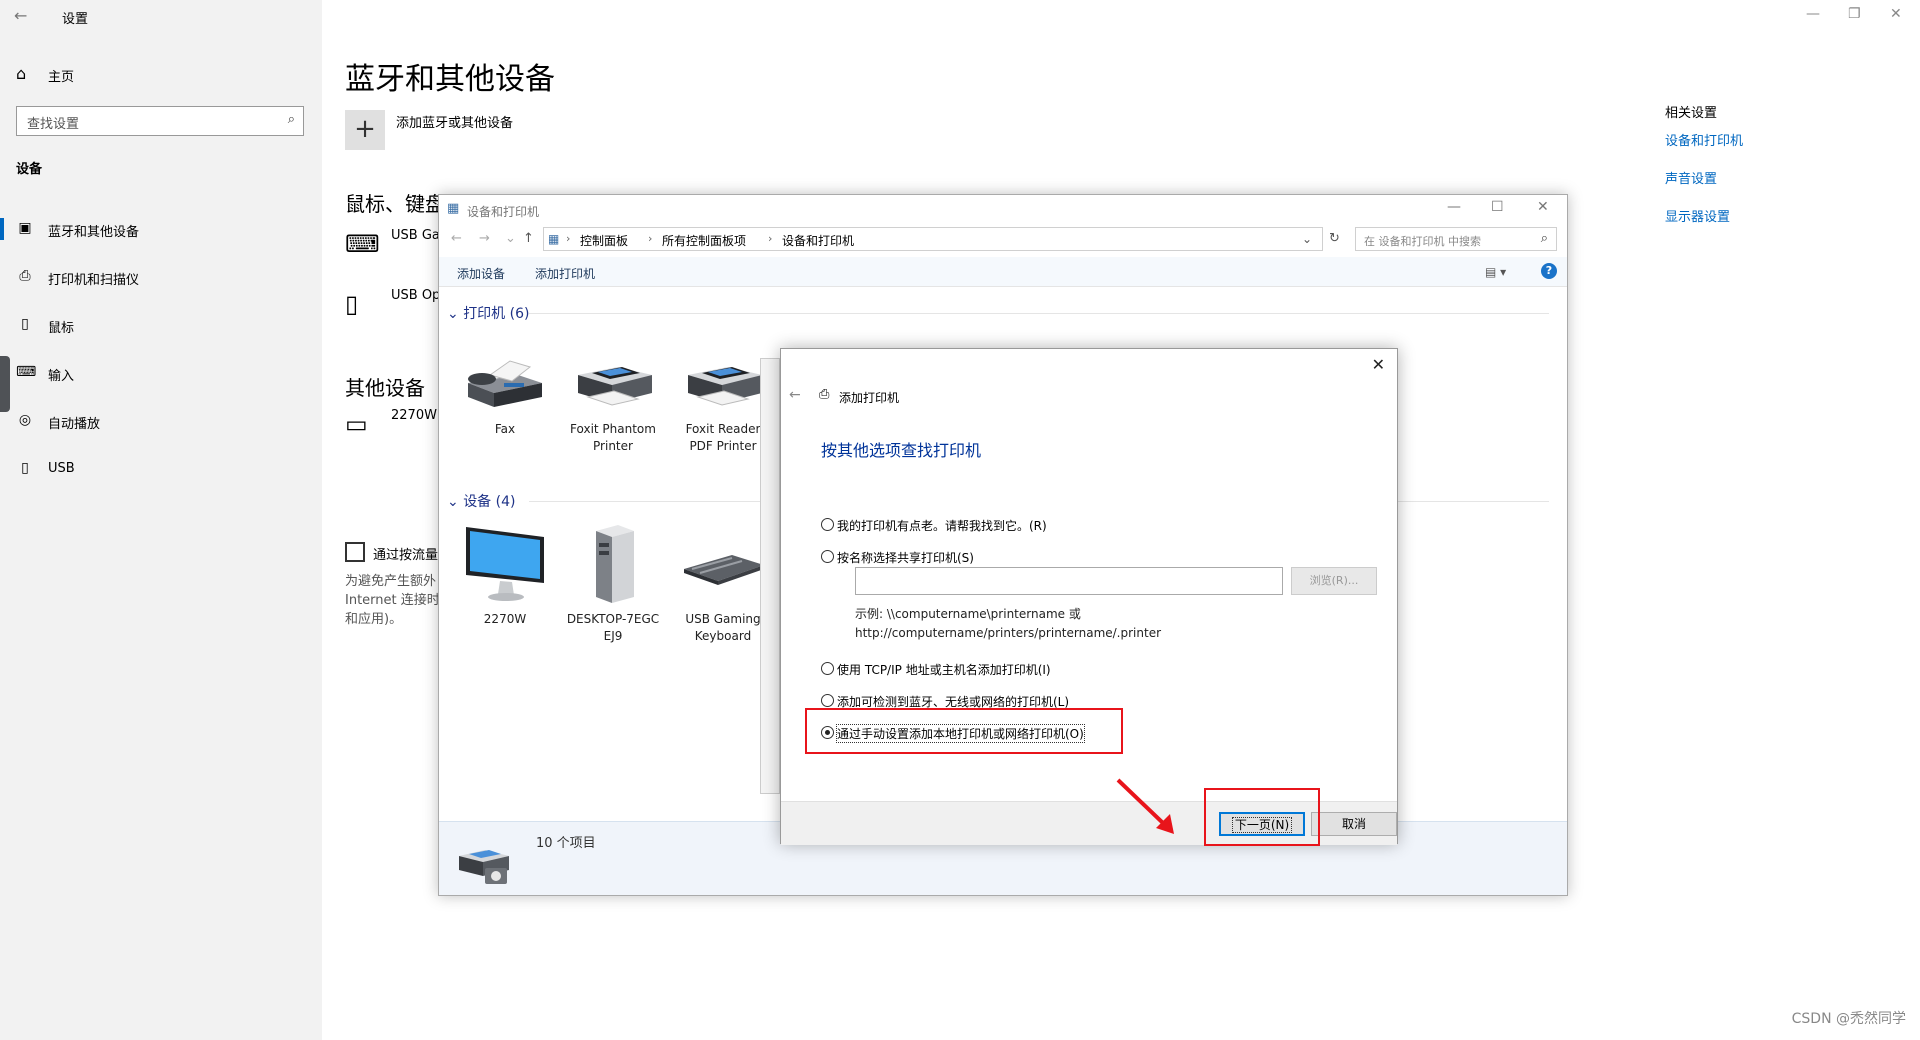  Describe the element at coordinates (1422, 241) in the screenshot. I see `search-placeholder: 在 设备和打印机 中搜索` at that location.